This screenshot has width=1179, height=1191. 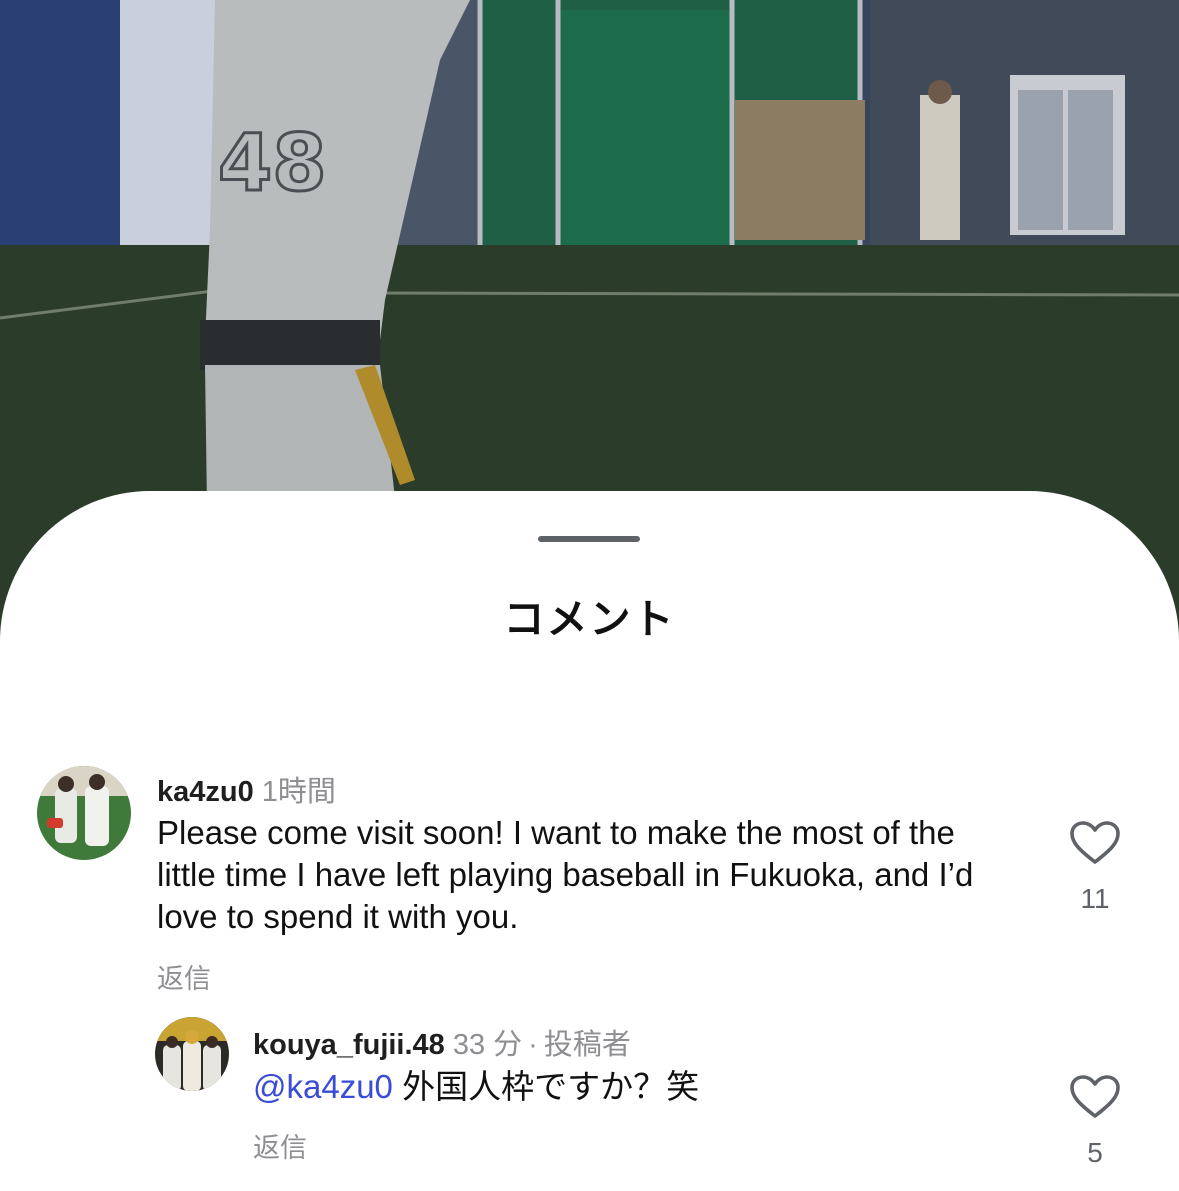 I want to click on reply-meta: kouya_fujii.48 33 分 · 投稿者, so click(x=442, y=1042).